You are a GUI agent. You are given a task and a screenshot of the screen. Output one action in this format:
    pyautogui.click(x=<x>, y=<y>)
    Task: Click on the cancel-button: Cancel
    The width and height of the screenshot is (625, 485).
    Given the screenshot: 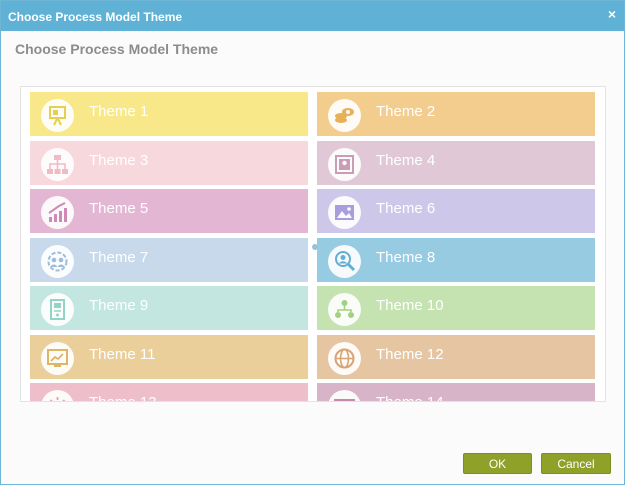 What is the action you would take?
    pyautogui.click(x=576, y=463)
    